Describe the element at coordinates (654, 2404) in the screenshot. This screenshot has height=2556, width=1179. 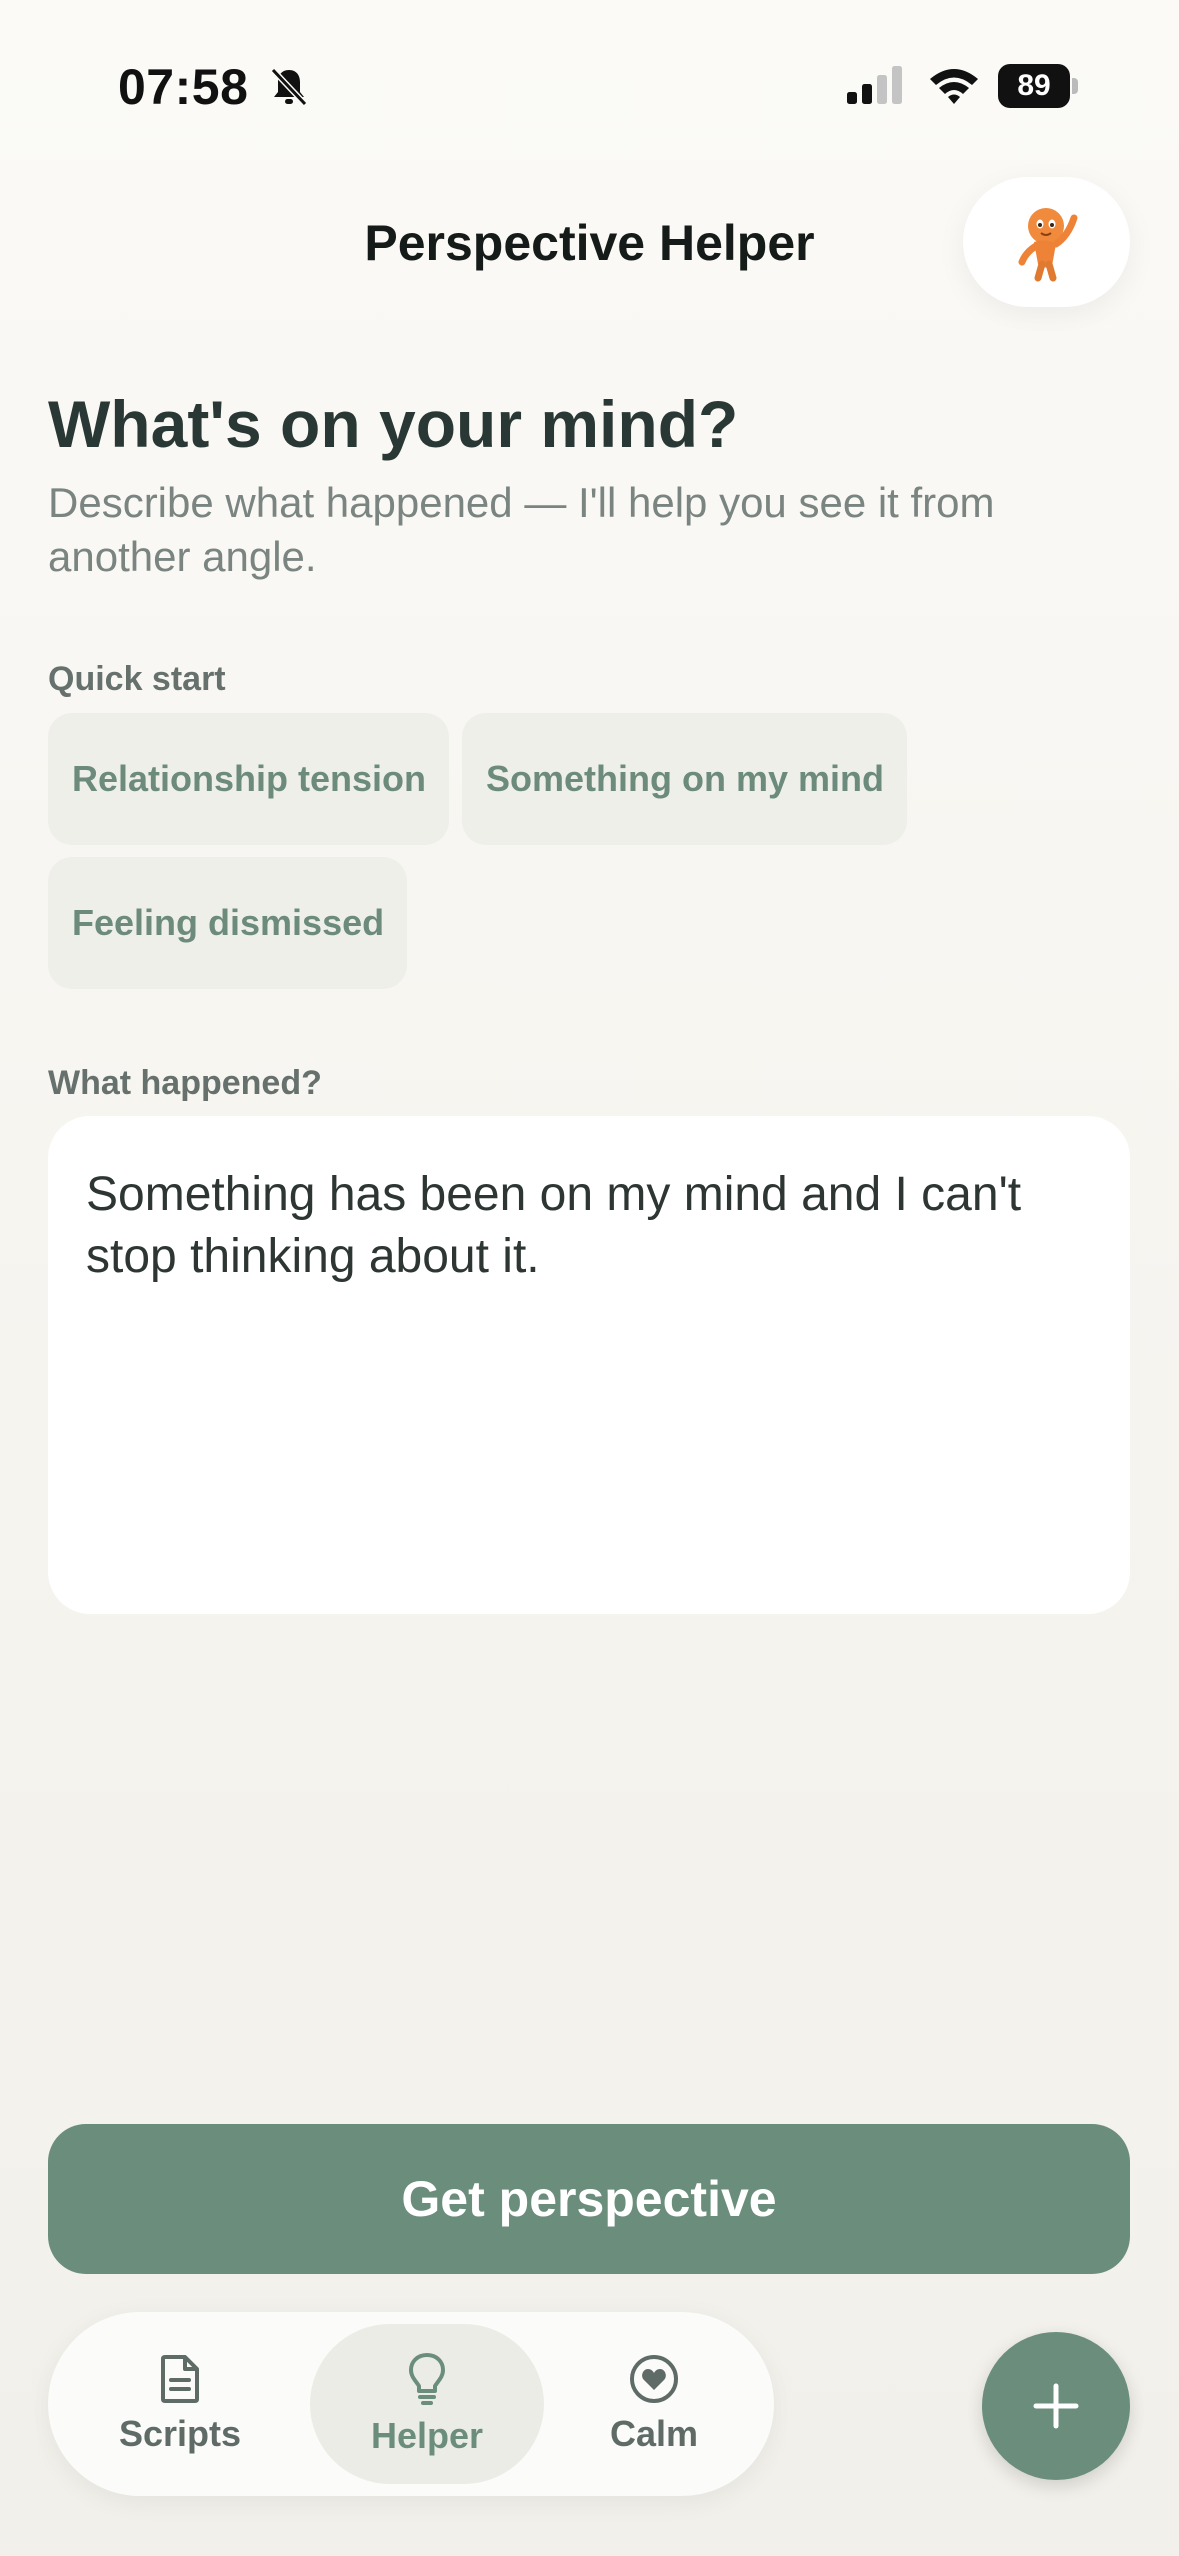
I see `tab-calm: Calm` at that location.